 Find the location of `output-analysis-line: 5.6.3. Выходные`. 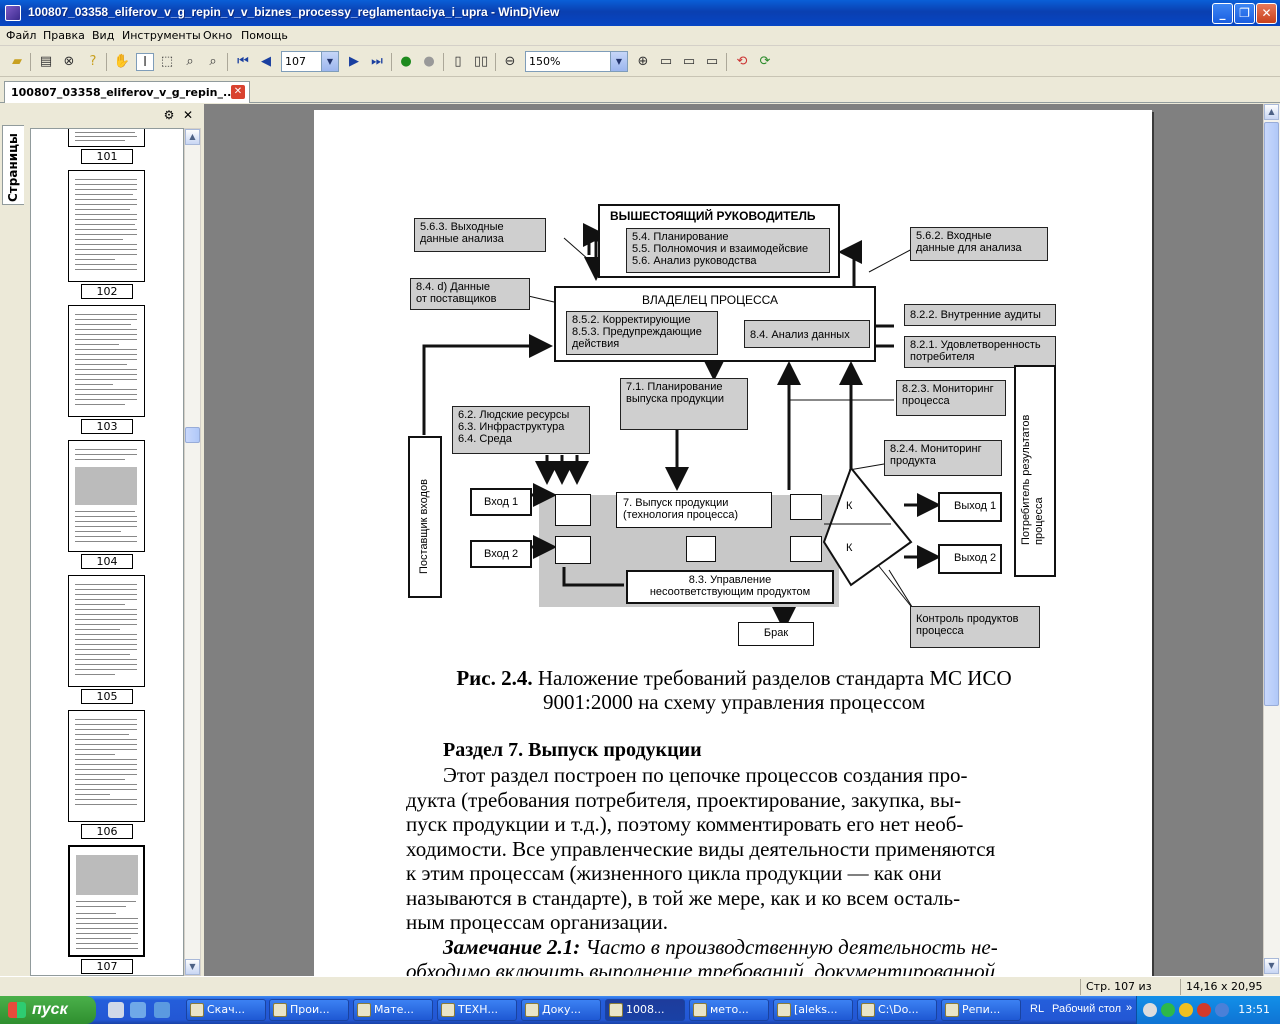

output-analysis-line: 5.6.3. Выходные is located at coordinates (462, 227).